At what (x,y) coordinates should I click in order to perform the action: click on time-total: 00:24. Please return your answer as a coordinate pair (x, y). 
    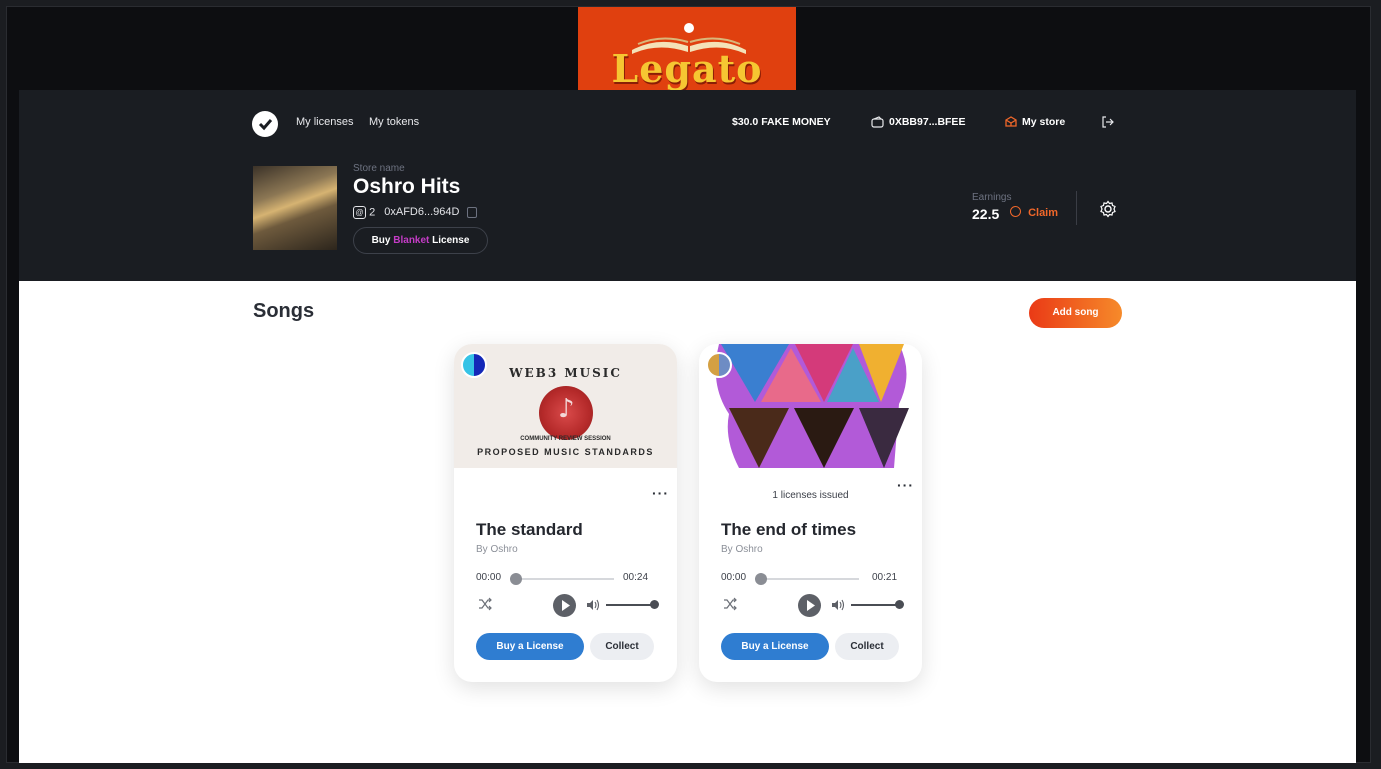
    Looking at the image, I should click on (636, 577).